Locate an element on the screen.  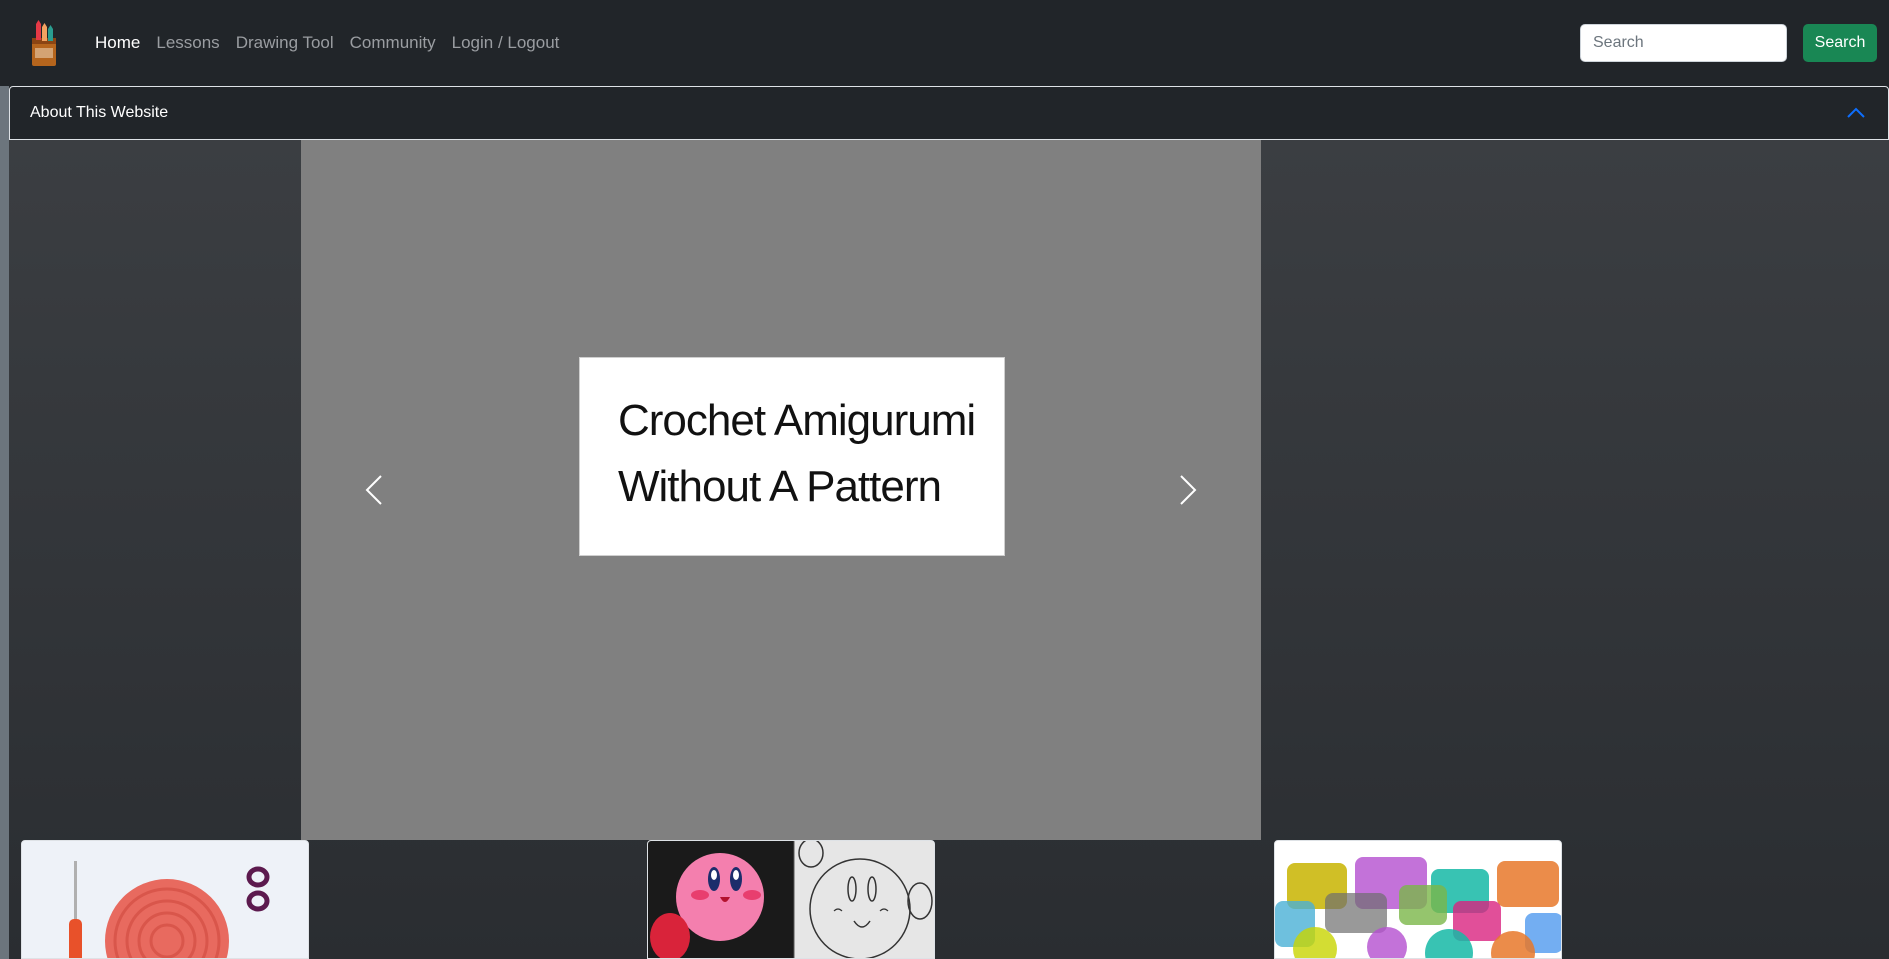
chevron-up-icon is located at coordinates (1856, 113).